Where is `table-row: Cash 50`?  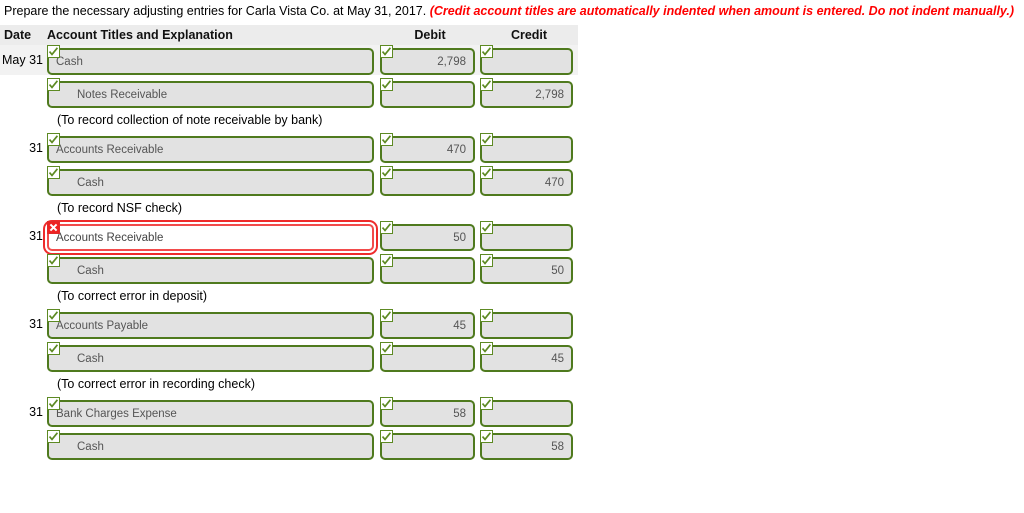
table-row: Cash 50 is located at coordinates (289, 269).